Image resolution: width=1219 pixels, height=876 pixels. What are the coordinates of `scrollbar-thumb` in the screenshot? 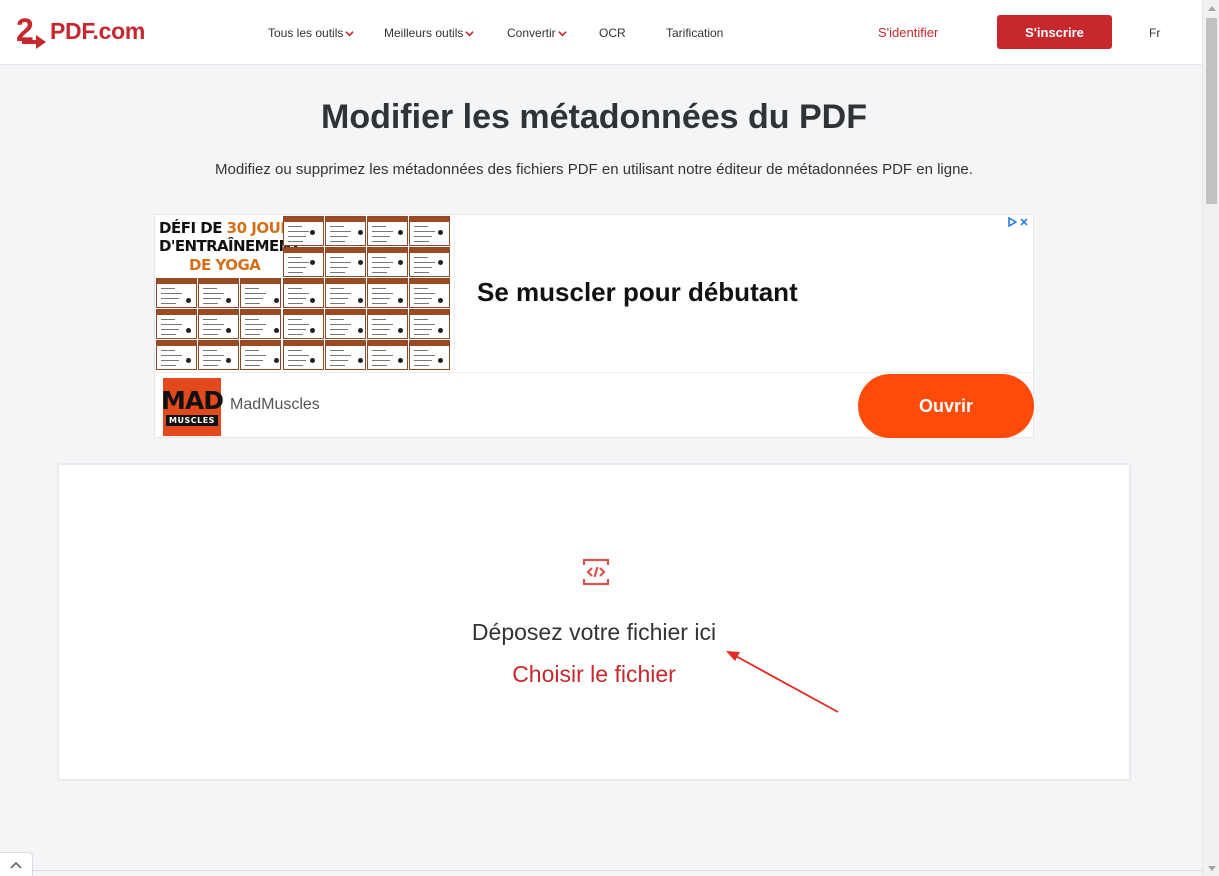 It's located at (1211, 111).